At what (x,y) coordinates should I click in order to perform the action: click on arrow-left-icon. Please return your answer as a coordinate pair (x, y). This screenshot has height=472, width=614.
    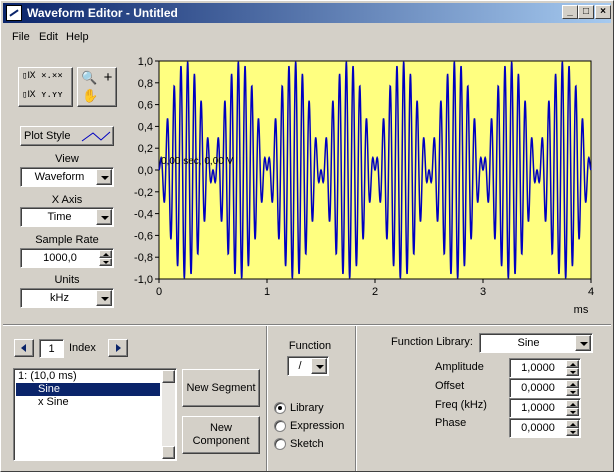
    Looking at the image, I should click on (23, 348).